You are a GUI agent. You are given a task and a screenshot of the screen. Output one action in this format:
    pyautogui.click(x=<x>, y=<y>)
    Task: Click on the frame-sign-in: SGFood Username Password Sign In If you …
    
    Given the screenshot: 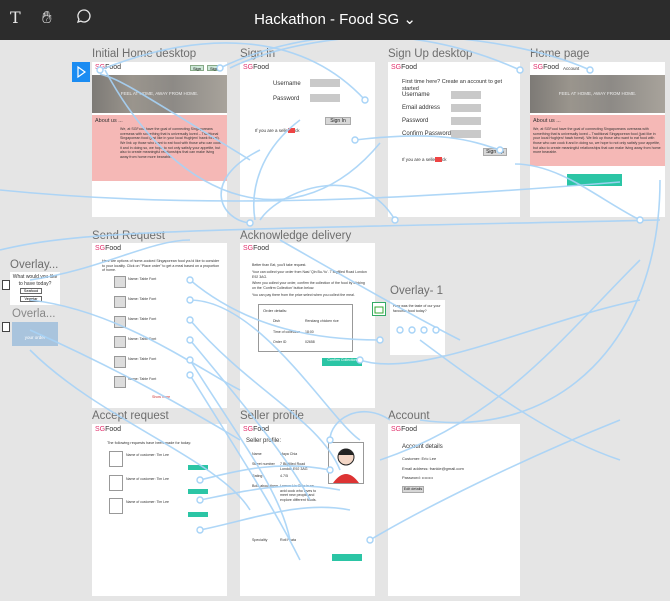 What is the action you would take?
    pyautogui.click(x=307, y=139)
    